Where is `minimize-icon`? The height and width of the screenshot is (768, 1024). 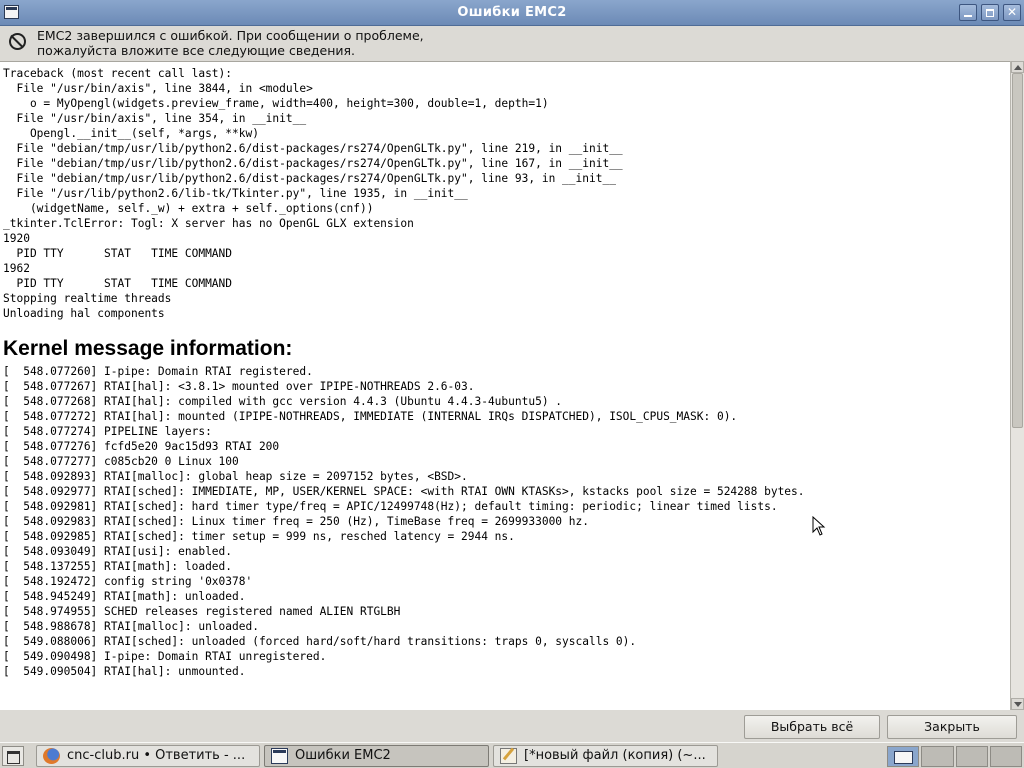
minimize-icon is located at coordinates (968, 12).